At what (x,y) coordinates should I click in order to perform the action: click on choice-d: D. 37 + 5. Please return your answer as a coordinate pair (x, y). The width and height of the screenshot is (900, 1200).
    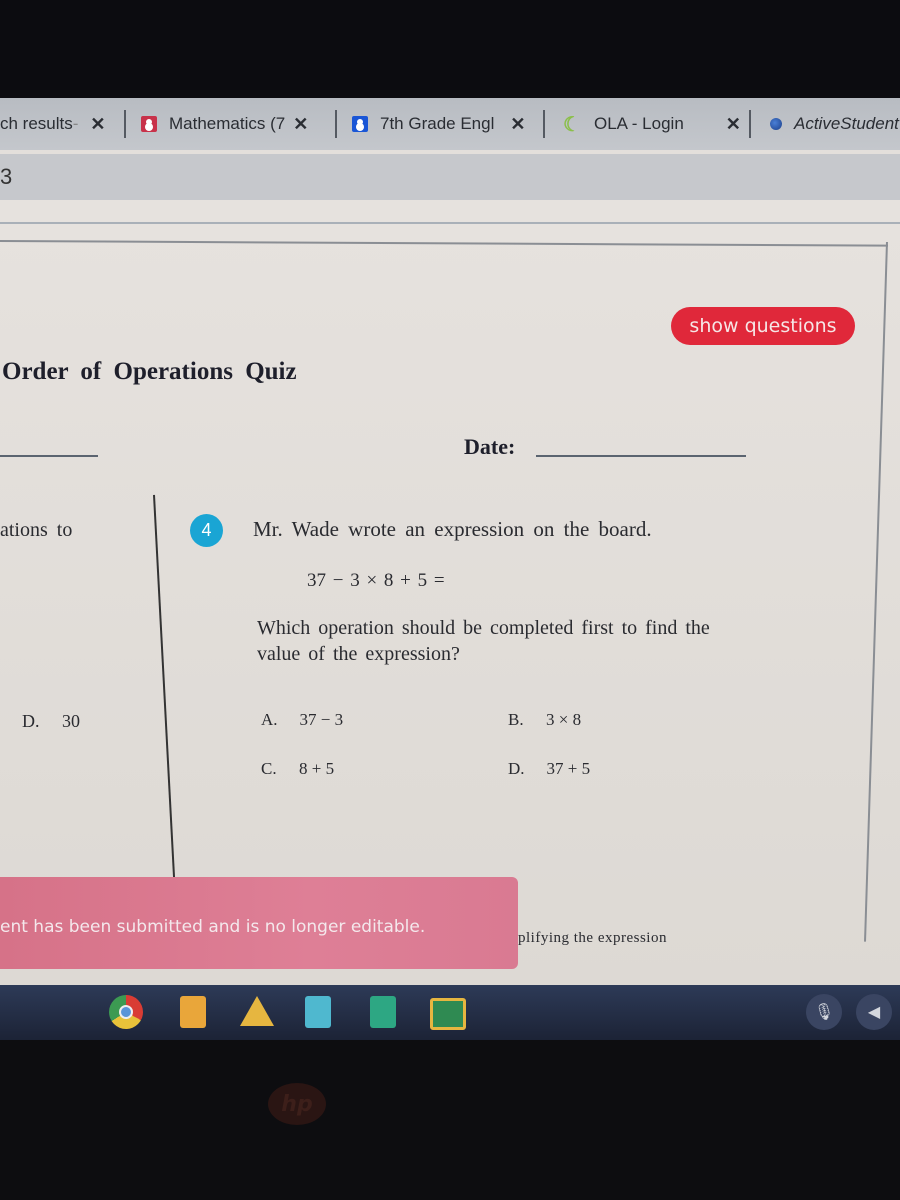
    Looking at the image, I should click on (549, 769).